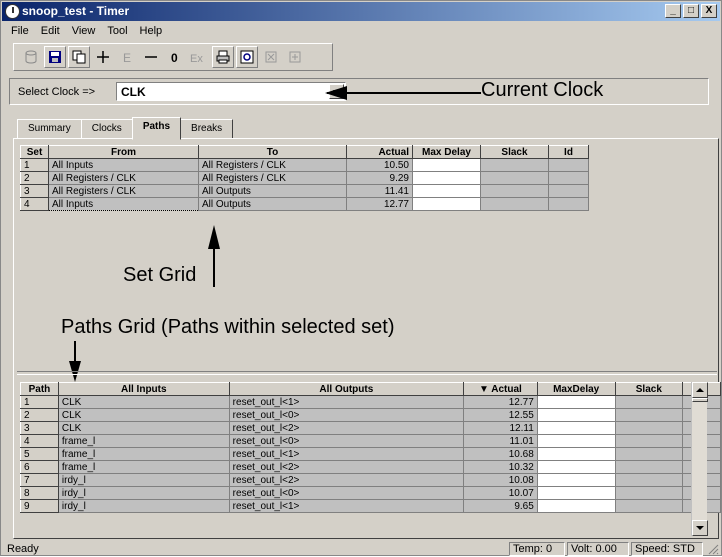  Describe the element at coordinates (231, 91) in the screenshot. I see `clock-select: CLK` at that location.